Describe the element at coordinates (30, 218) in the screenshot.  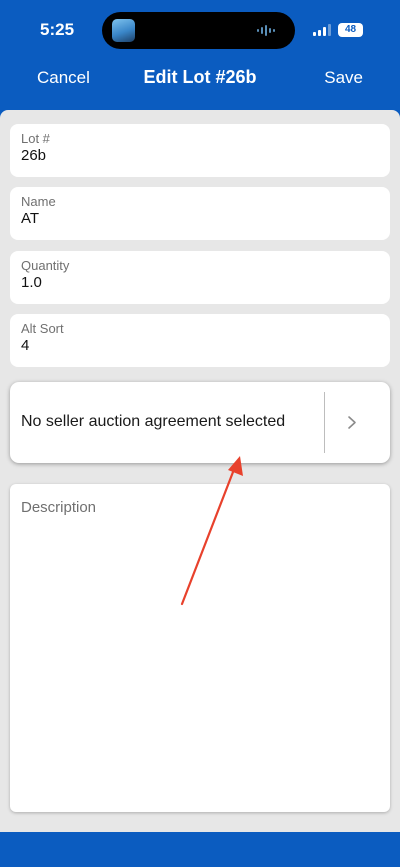
I see `name-value: AT` at that location.